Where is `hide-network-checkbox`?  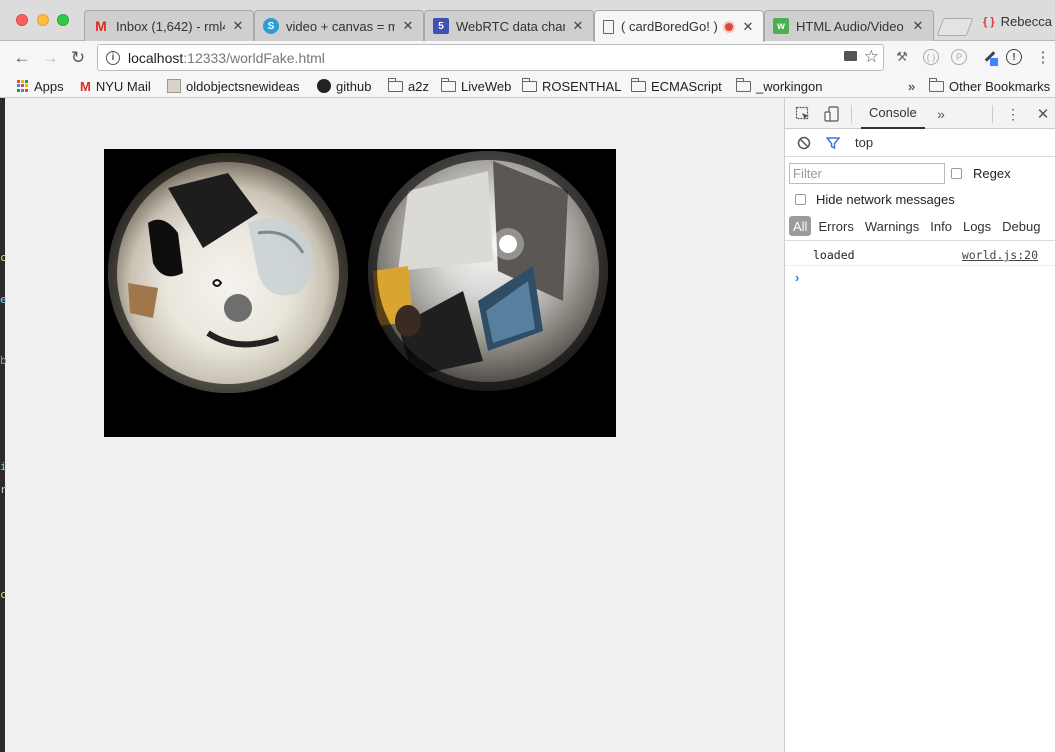
hide-network-checkbox is located at coordinates (800, 199).